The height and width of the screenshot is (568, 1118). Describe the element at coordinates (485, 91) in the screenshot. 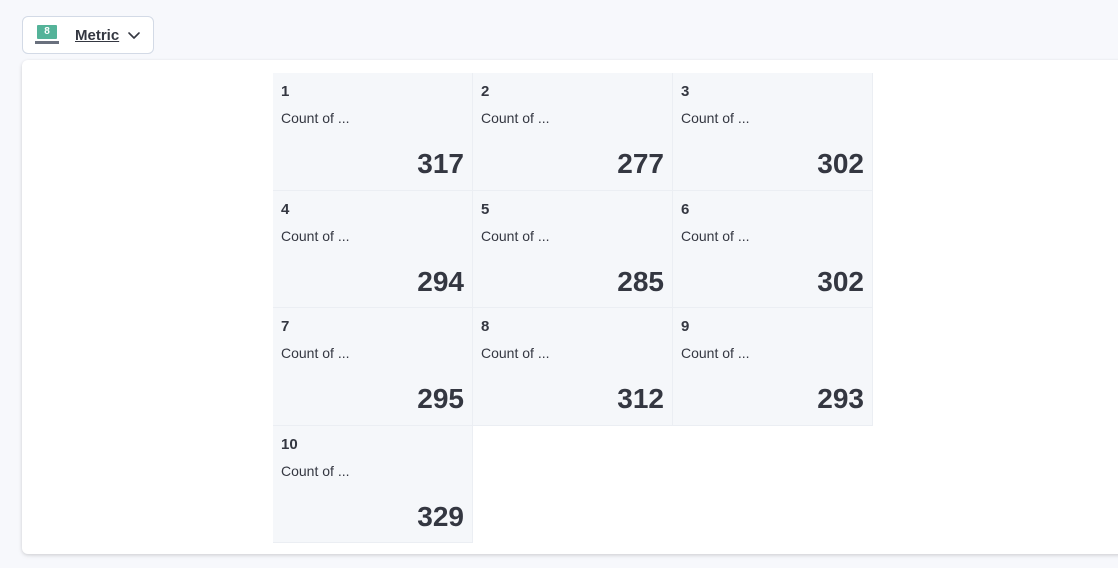

I see `metric-title: 2` at that location.